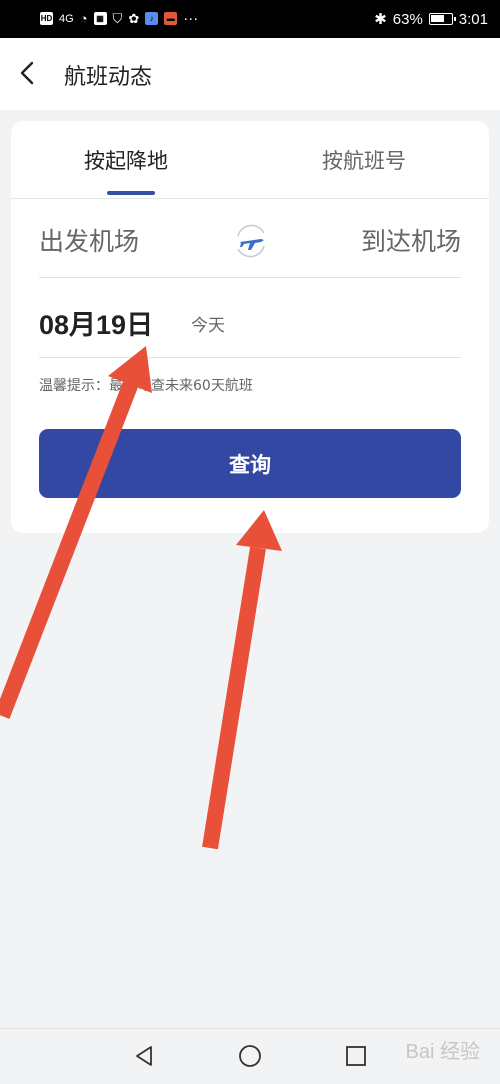  I want to click on nav-back-icon, so click(144, 1056).